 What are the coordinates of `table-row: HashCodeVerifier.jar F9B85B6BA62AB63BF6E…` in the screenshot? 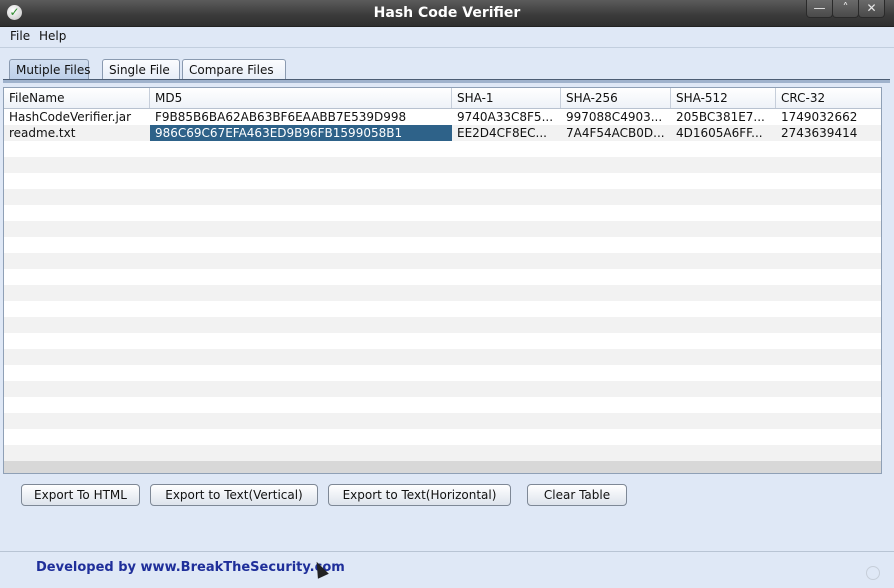 It's located at (442, 117).